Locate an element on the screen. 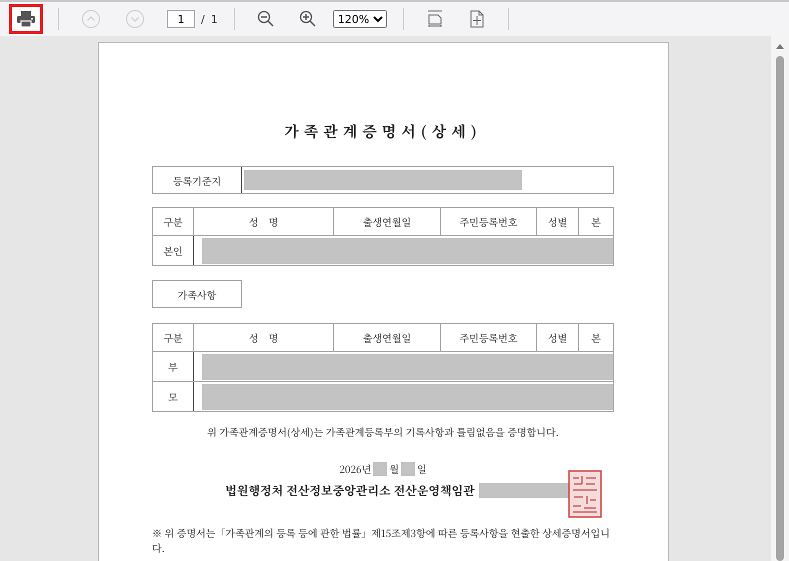  issuer-name: 법원행정처 전산정보중앙관리소 전산운영책임관 is located at coordinates (350, 490).